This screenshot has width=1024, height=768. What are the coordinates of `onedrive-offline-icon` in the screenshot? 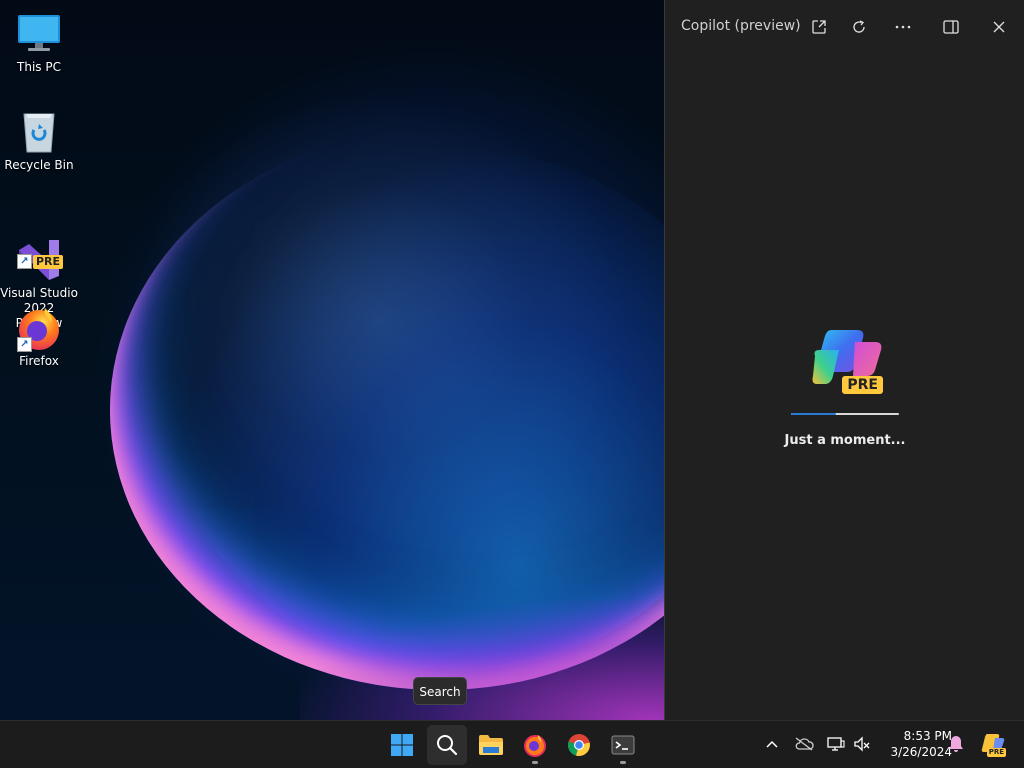 It's located at (804, 744).